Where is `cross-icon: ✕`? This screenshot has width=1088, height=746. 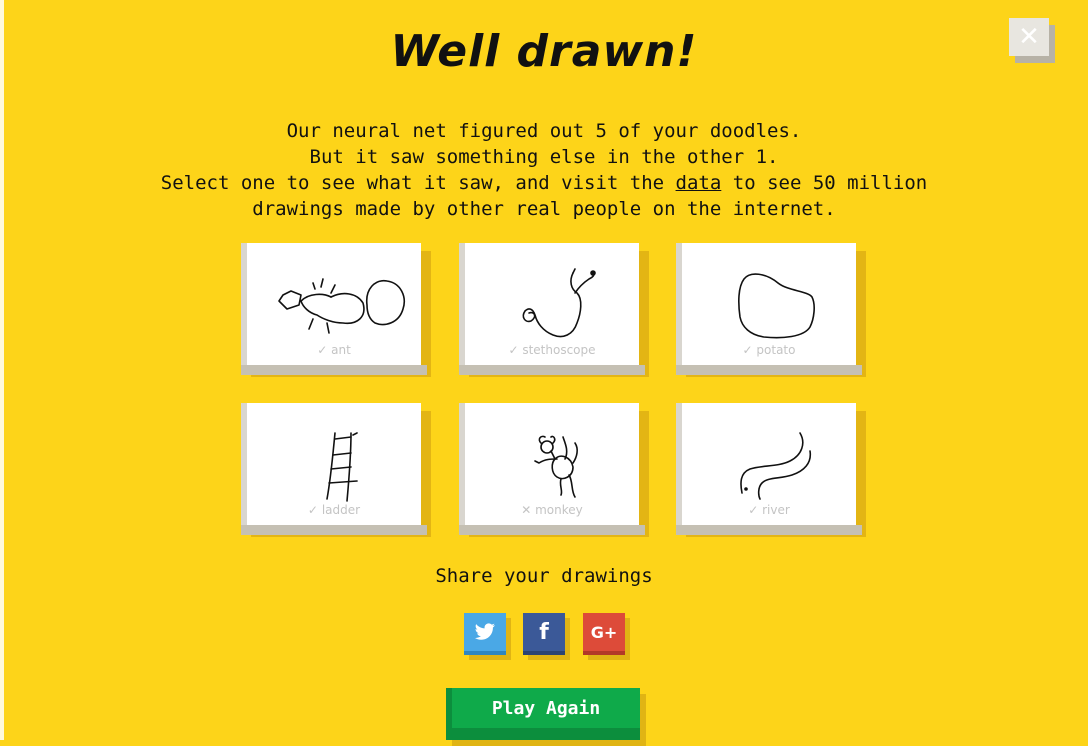 cross-icon: ✕ is located at coordinates (526, 510).